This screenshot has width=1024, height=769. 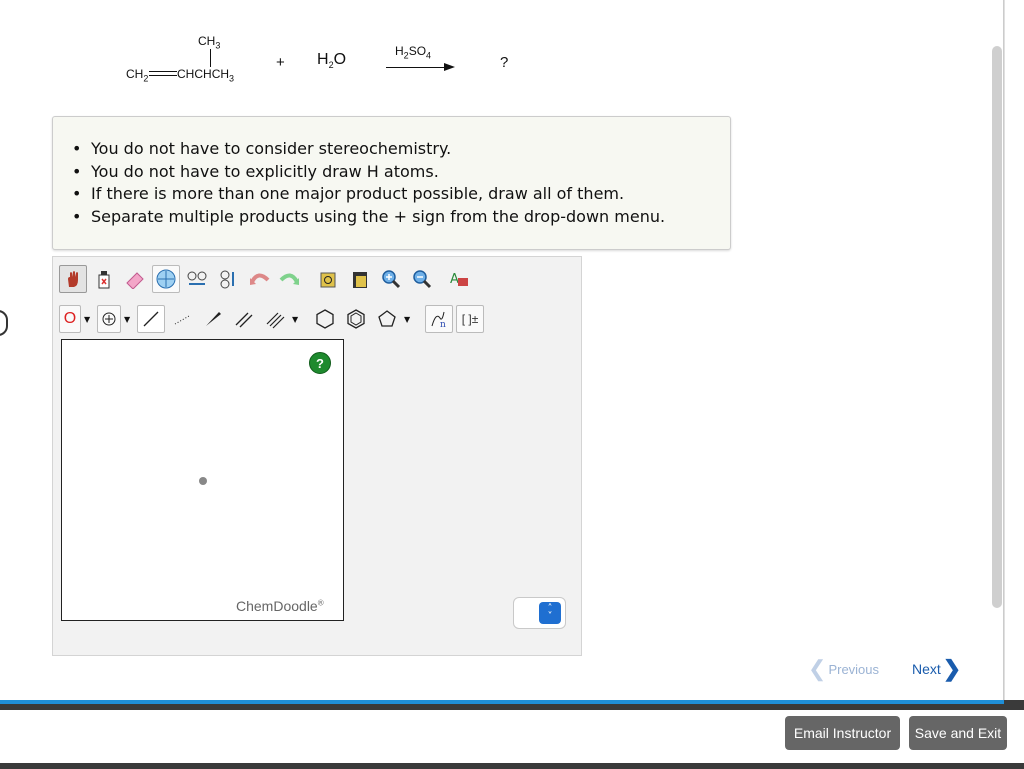 What do you see at coordinates (163, 73) in the screenshot?
I see `double-bond` at bounding box center [163, 73].